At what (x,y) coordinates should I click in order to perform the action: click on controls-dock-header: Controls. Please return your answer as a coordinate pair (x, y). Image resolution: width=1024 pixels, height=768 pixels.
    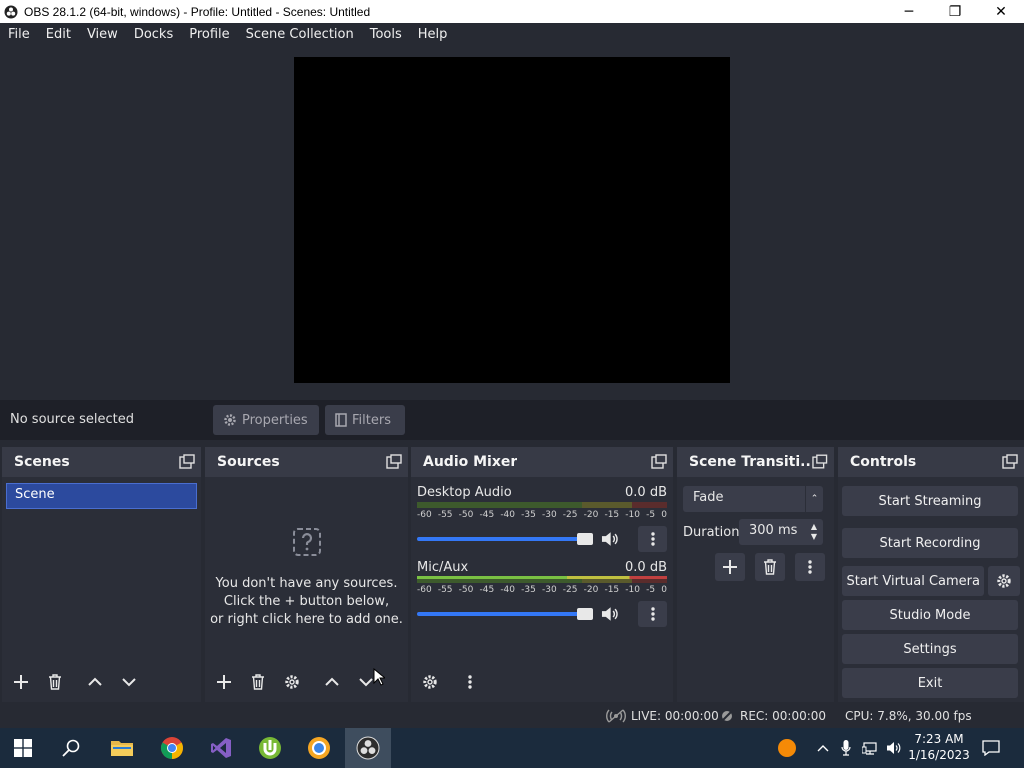
    Looking at the image, I should click on (931, 462).